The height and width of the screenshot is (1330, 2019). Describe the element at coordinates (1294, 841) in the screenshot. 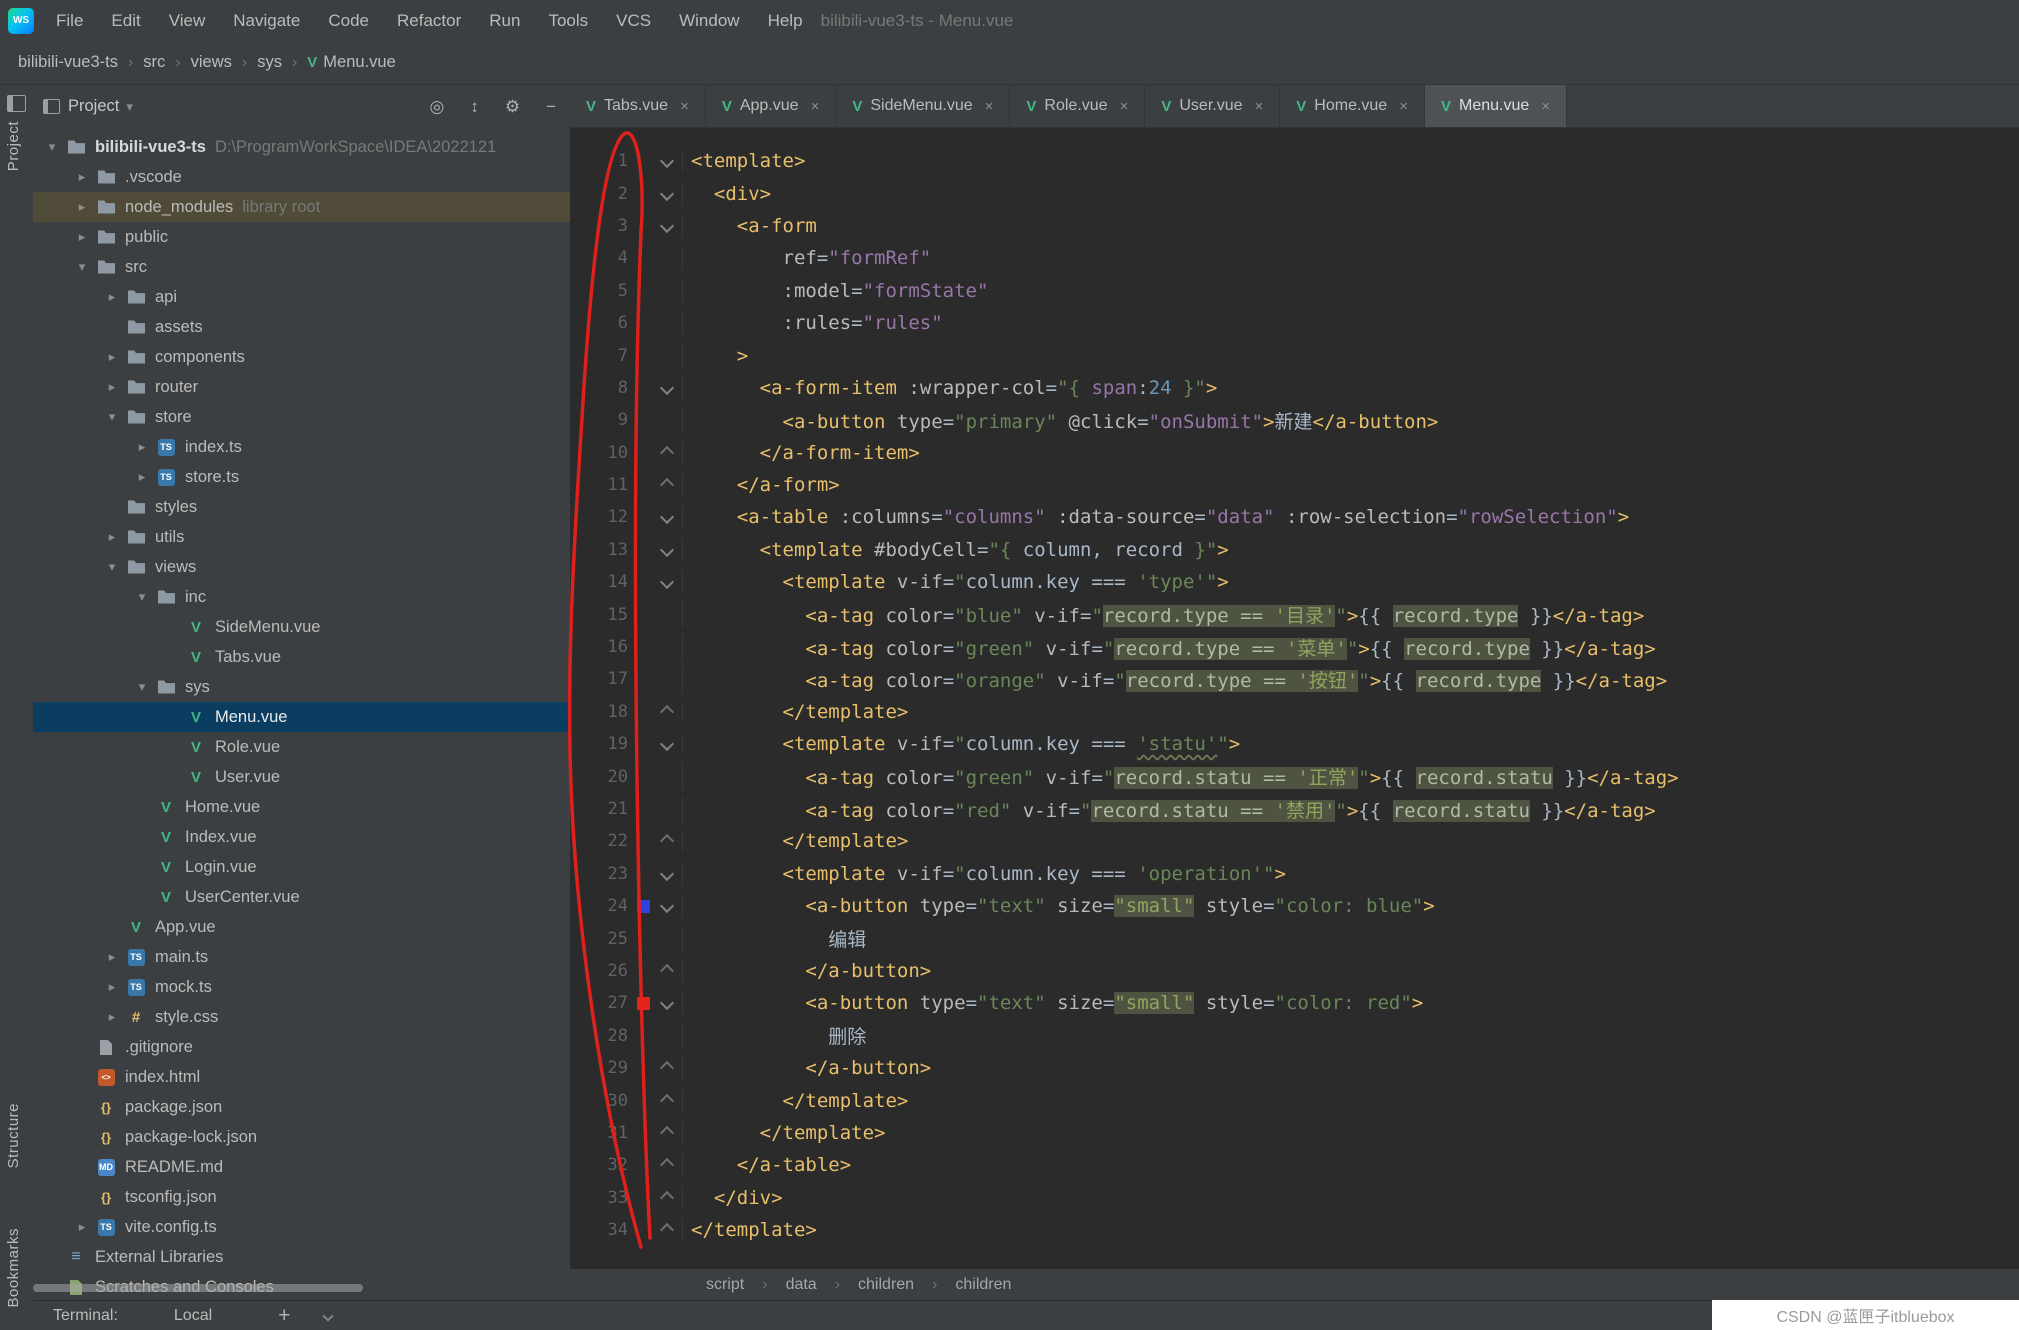

I see `code-line-22: 22 </template>` at that location.